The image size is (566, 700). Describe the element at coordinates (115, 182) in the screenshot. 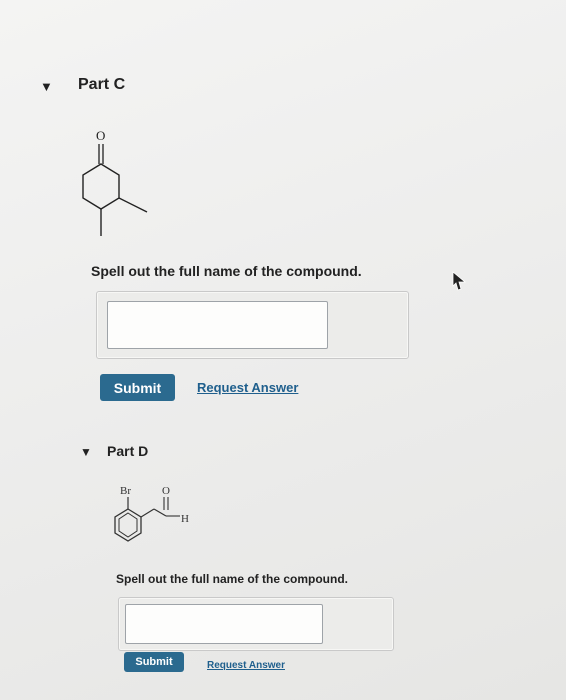

I see `part-c-structure-image: O` at that location.